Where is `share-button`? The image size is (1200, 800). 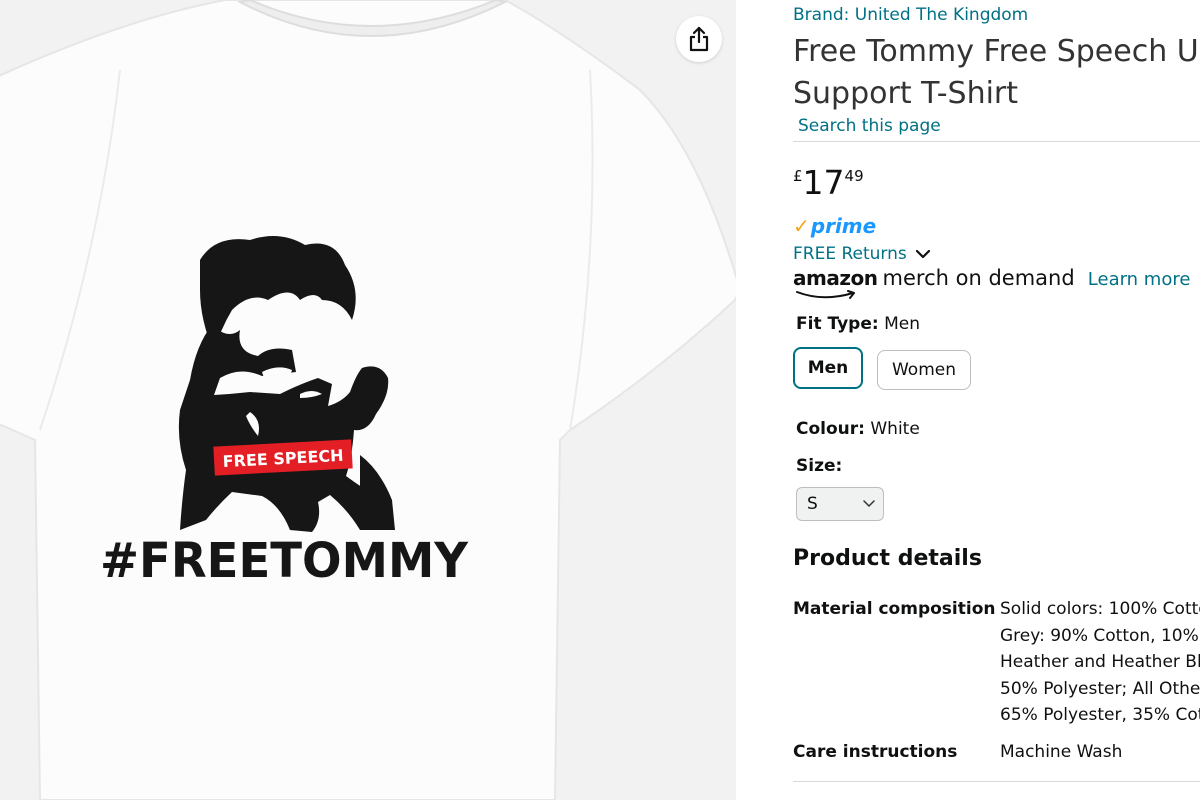
share-button is located at coordinates (699, 39).